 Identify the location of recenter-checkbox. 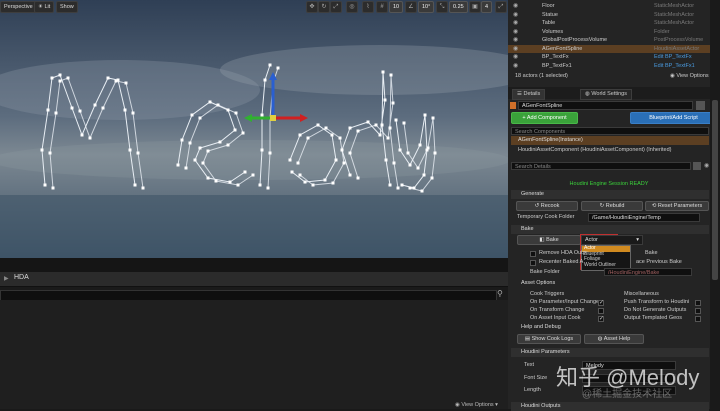
(533, 263).